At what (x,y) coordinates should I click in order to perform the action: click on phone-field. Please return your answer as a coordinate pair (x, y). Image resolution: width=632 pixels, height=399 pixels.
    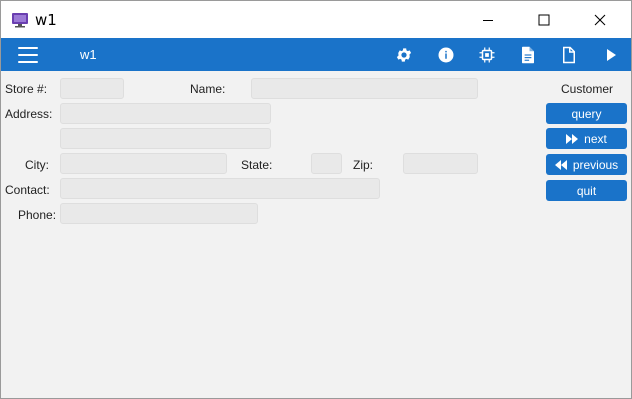
    Looking at the image, I should click on (159, 213).